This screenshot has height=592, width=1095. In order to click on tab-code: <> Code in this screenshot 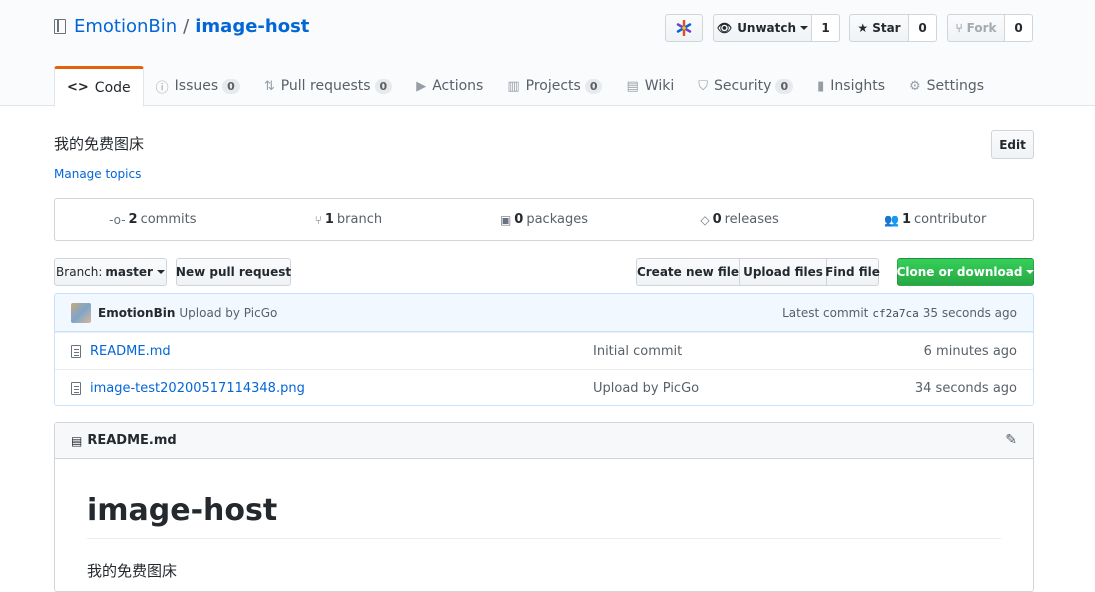, I will do `click(99, 86)`.